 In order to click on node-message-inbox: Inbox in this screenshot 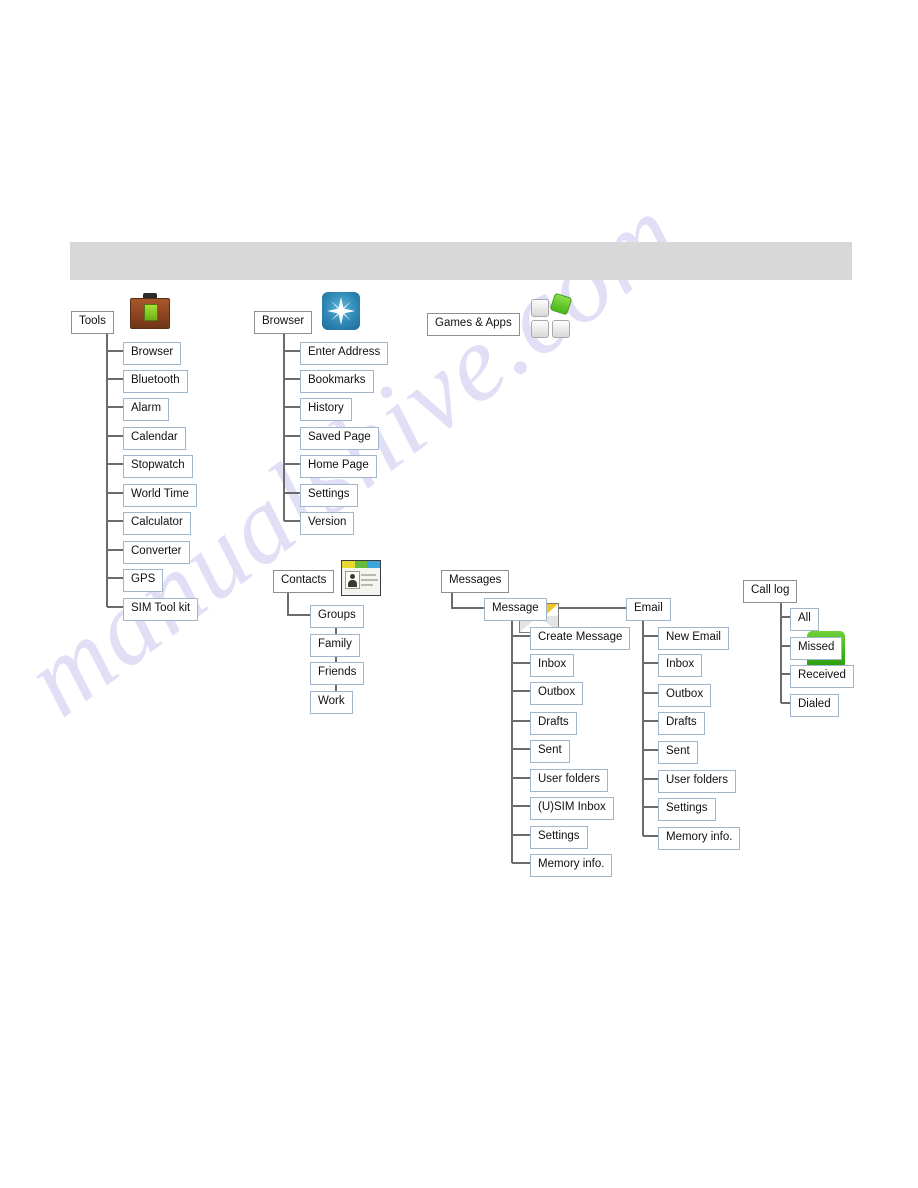, I will do `click(552, 665)`.